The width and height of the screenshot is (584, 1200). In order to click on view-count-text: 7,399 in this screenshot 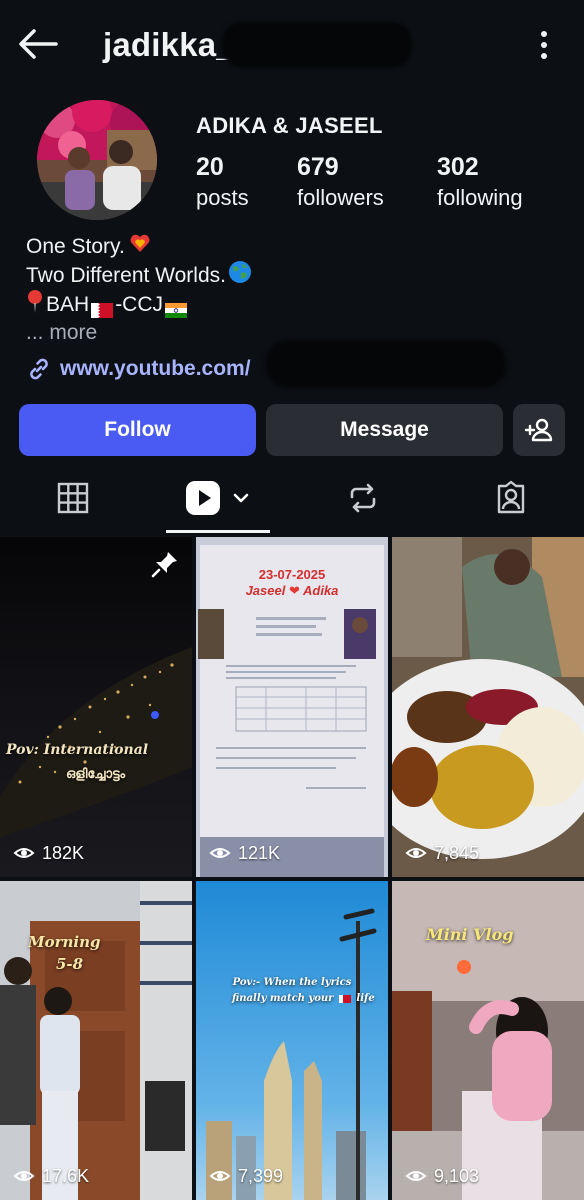, I will do `click(261, 1175)`.